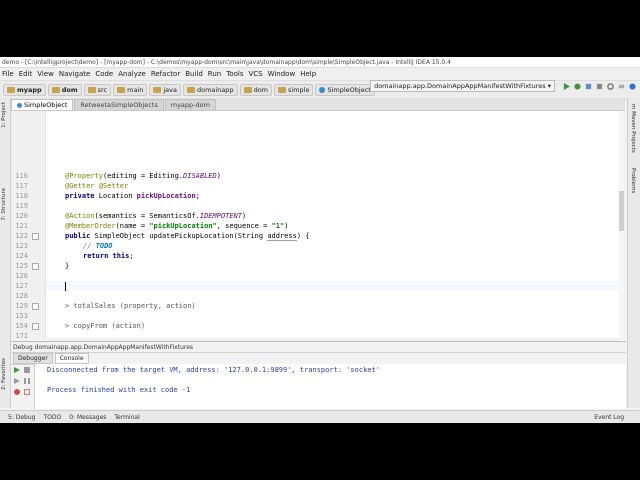 Image resolution: width=640 pixels, height=480 pixels. I want to click on favorites-tool-button: 2: Favorites, so click(4, 374).